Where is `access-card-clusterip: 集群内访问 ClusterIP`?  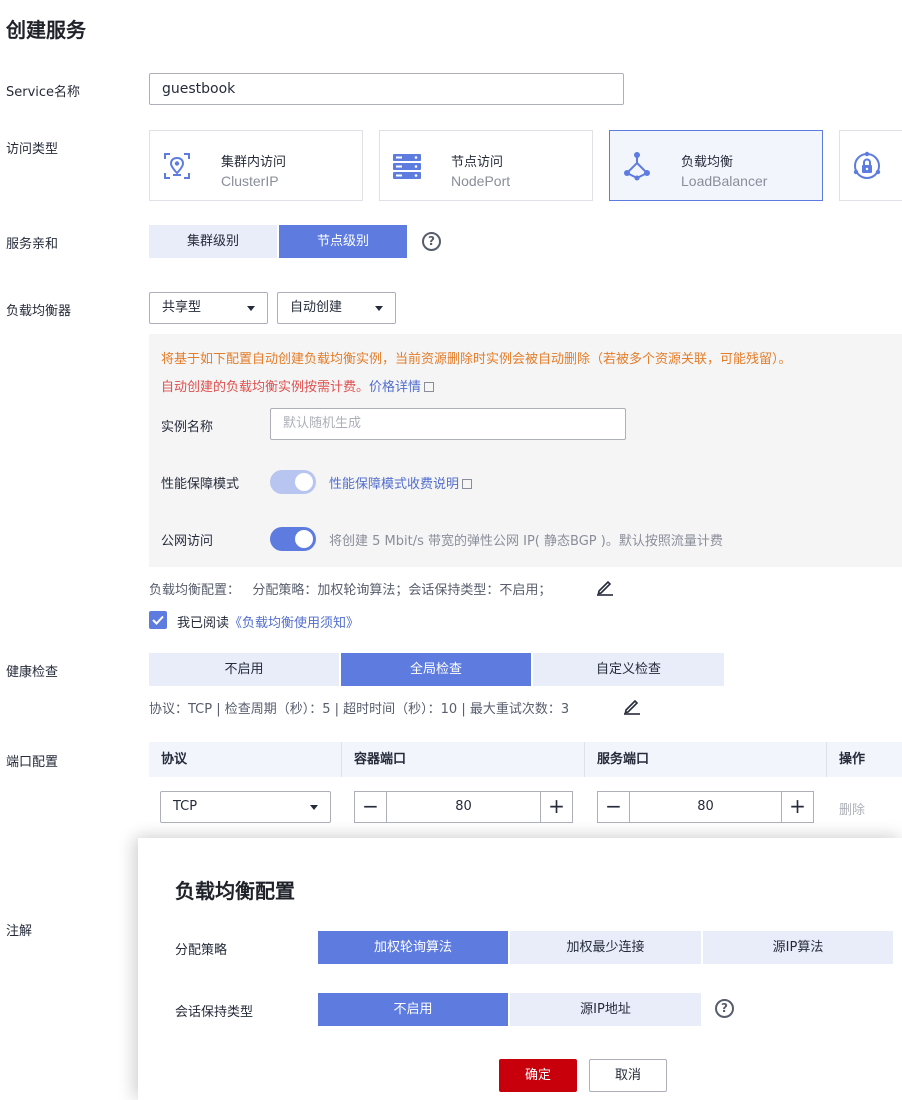
access-card-clusterip: 集群内访问 ClusterIP is located at coordinates (256, 165).